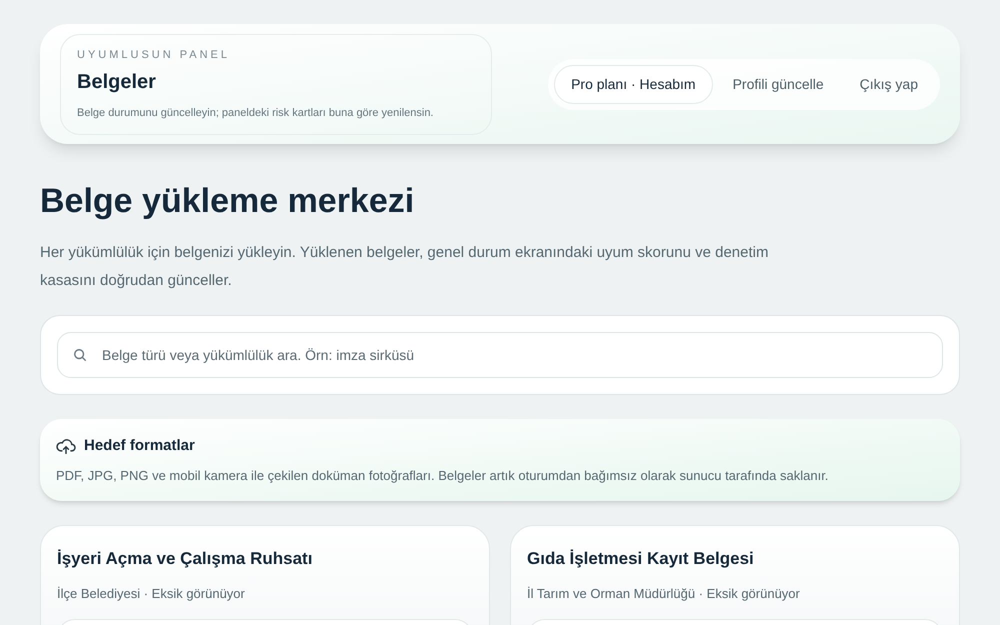 The image size is (1000, 625). Describe the element at coordinates (80, 355) in the screenshot. I see `search-icon` at that location.